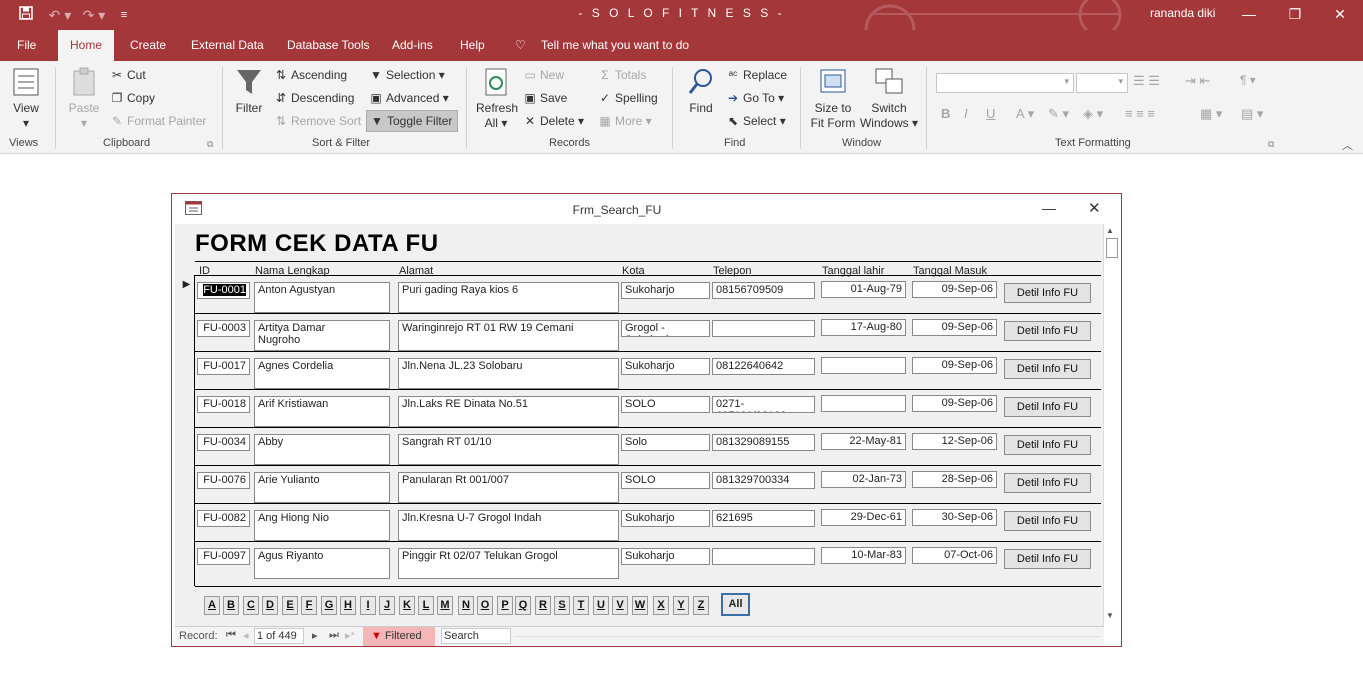 This screenshot has height=675, width=1363. I want to click on indent-icon: ⇥ ⇤, so click(1197, 81).